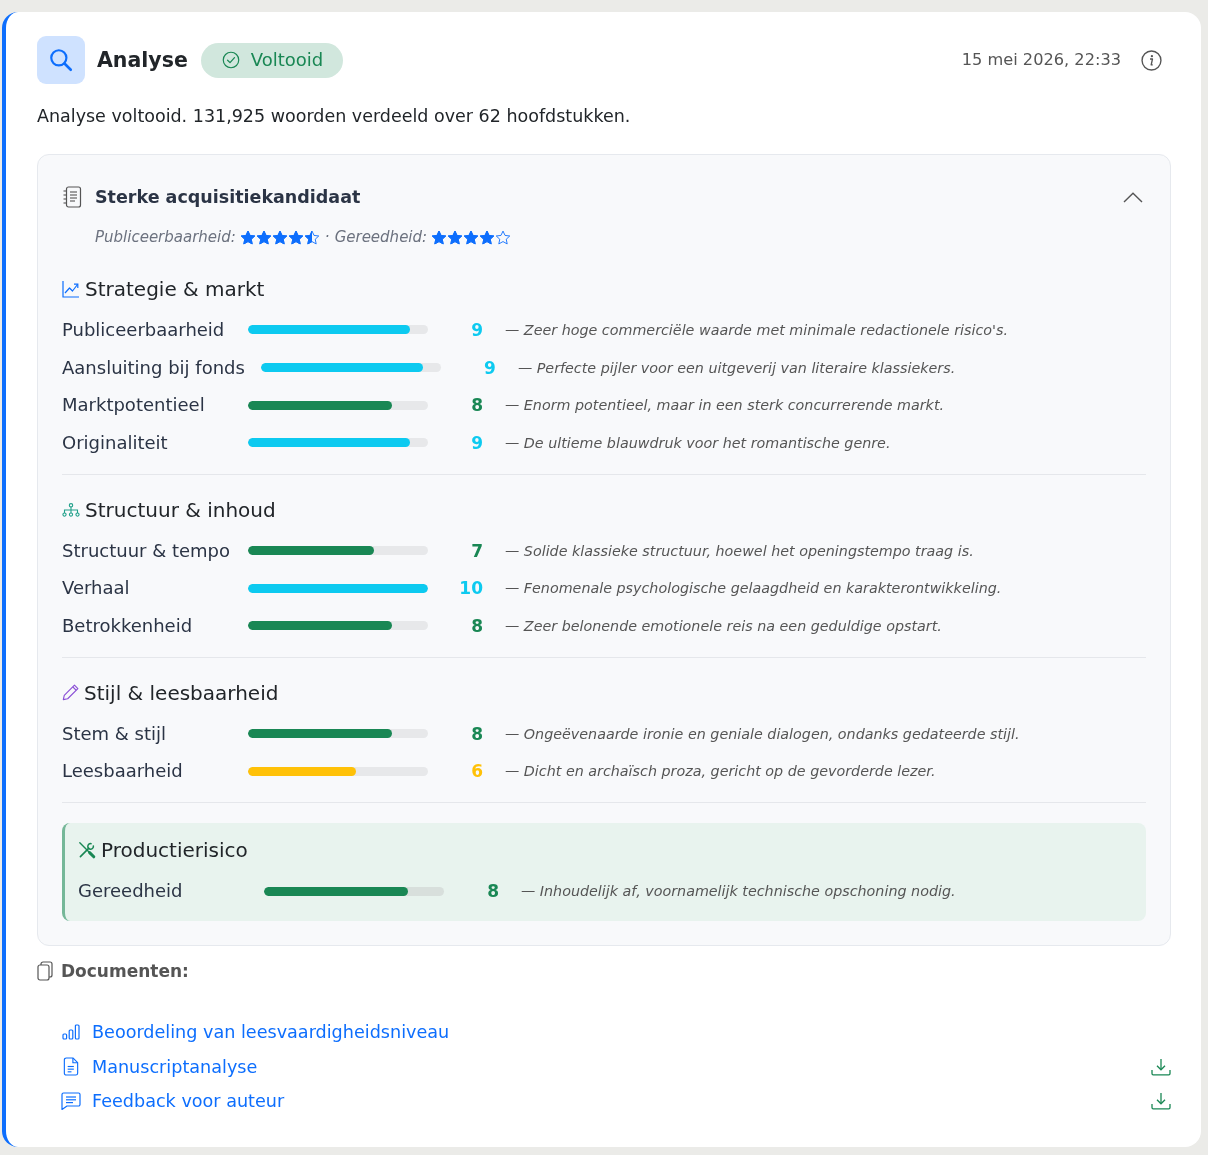 The height and width of the screenshot is (1155, 1208). Describe the element at coordinates (175, 1066) in the screenshot. I see `document-link: Manuscriptanalyse` at that location.